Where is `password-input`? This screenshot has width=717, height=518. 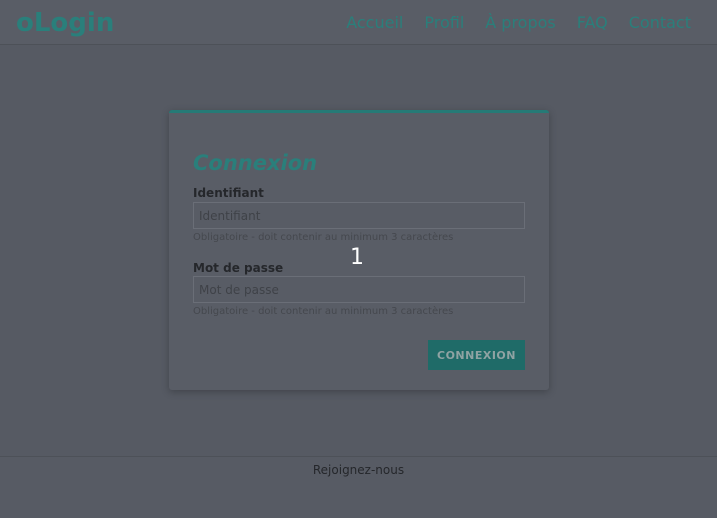 password-input is located at coordinates (359, 289).